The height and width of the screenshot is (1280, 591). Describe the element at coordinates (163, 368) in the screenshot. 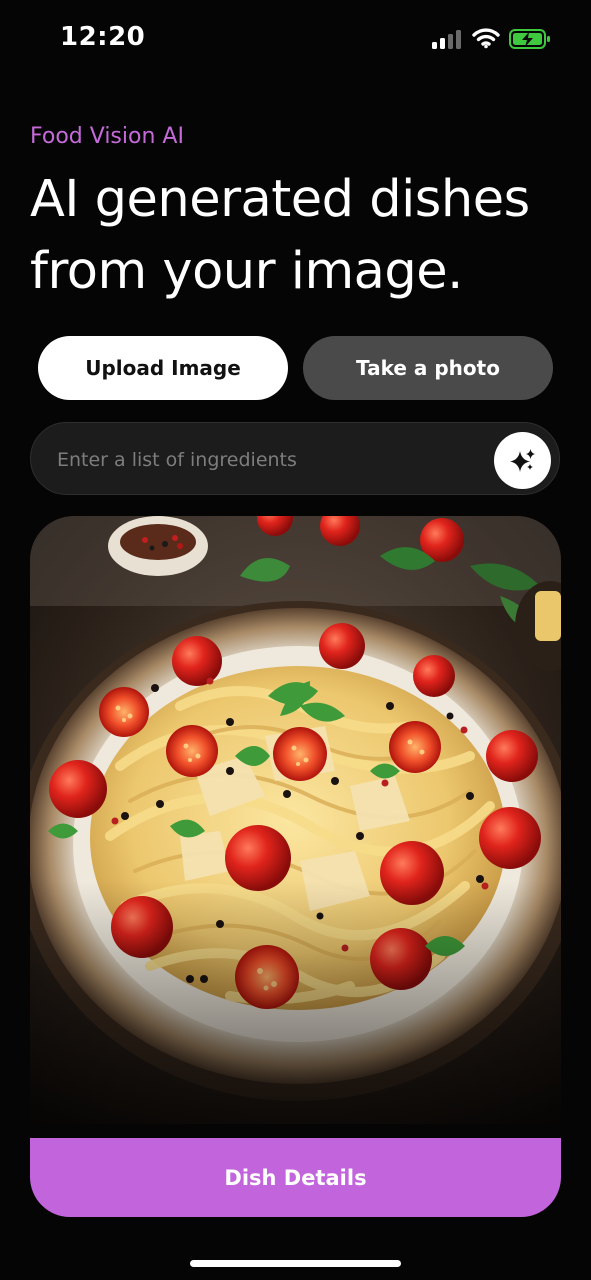

I see `upload-image-button: Upload Image` at that location.